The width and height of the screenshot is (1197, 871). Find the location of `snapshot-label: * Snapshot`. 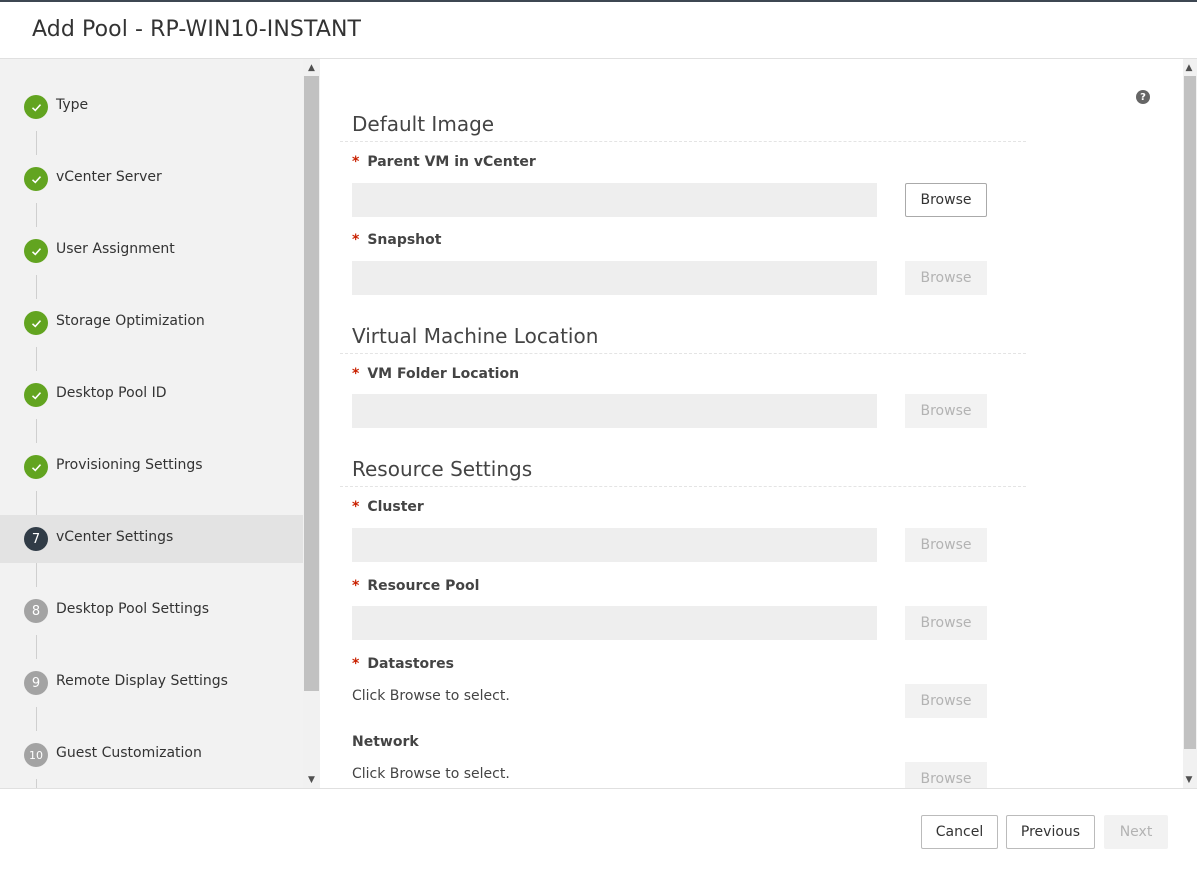

snapshot-label: * Snapshot is located at coordinates (396, 240).